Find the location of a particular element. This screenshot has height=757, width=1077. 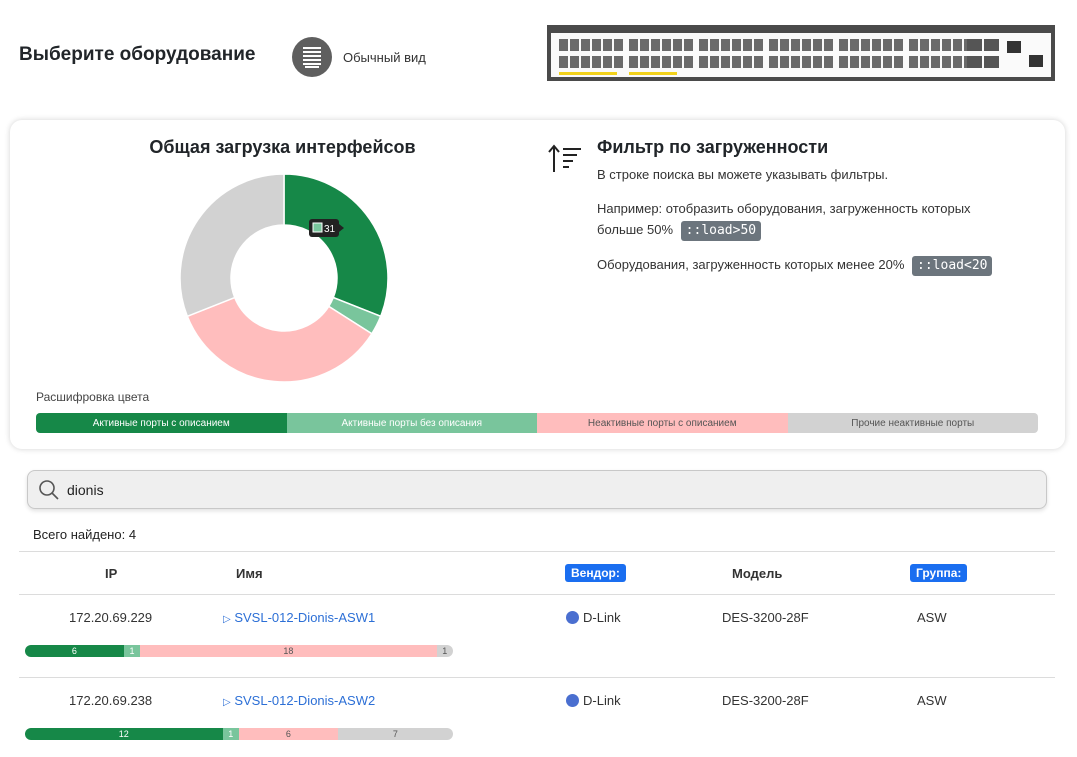

device-name: SVSL-012-Dionis-ASW2 is located at coordinates (305, 700).